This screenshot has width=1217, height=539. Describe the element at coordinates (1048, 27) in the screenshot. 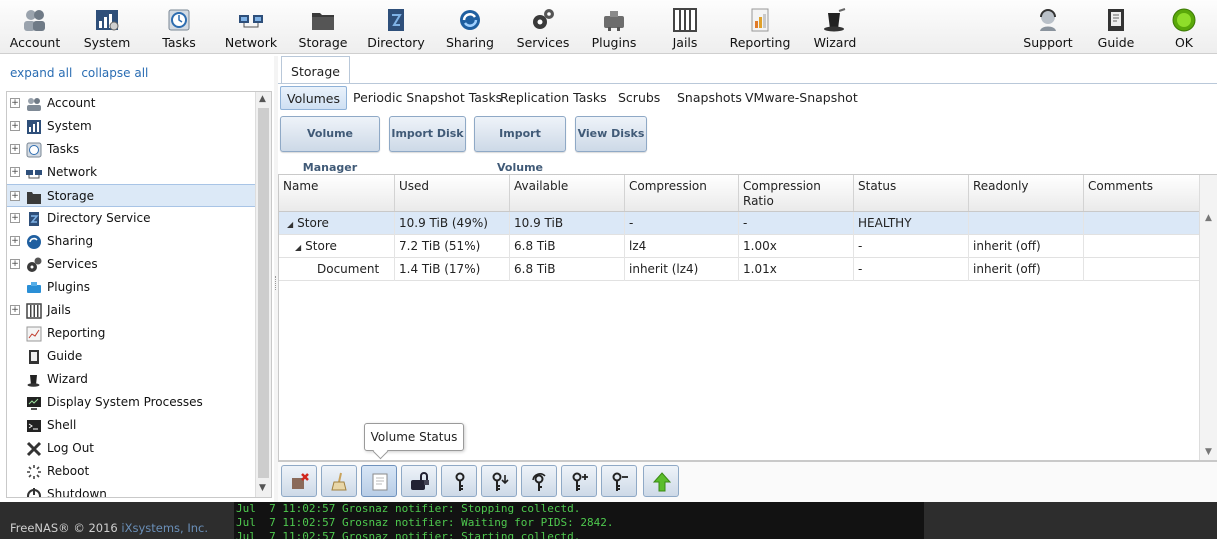

I see `toolbar-support-button: Support` at that location.